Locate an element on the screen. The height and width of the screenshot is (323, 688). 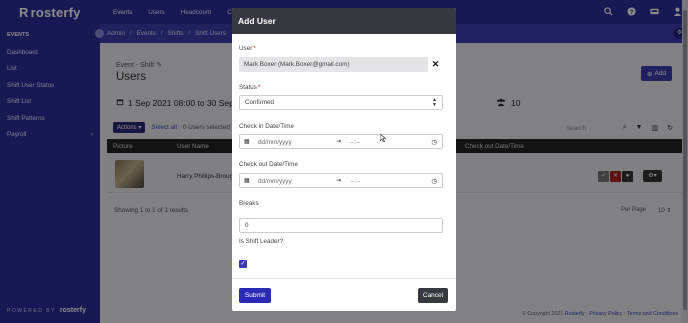
user-select: Mark Boxer (Mark.Boxer@gmail.com) is located at coordinates (334, 64).